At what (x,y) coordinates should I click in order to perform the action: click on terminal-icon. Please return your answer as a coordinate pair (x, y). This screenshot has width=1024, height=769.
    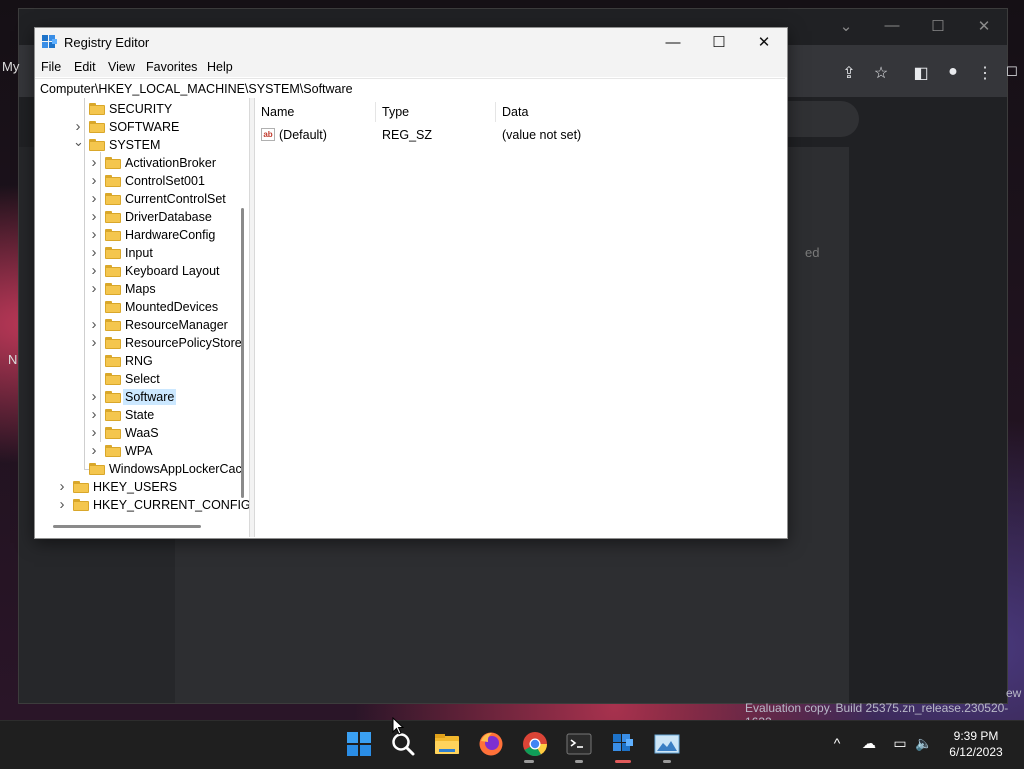
    Looking at the image, I should click on (579, 744).